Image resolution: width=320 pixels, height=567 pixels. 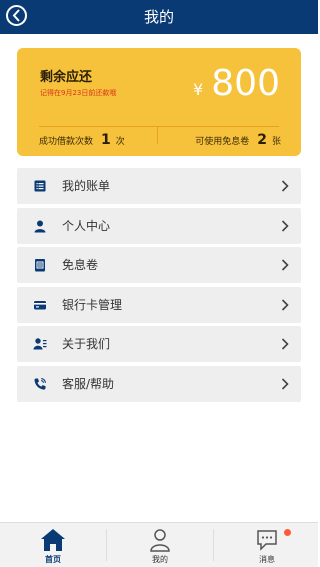 I want to click on bottom-tab-bar: 首页 我的 消息, so click(x=159, y=544).